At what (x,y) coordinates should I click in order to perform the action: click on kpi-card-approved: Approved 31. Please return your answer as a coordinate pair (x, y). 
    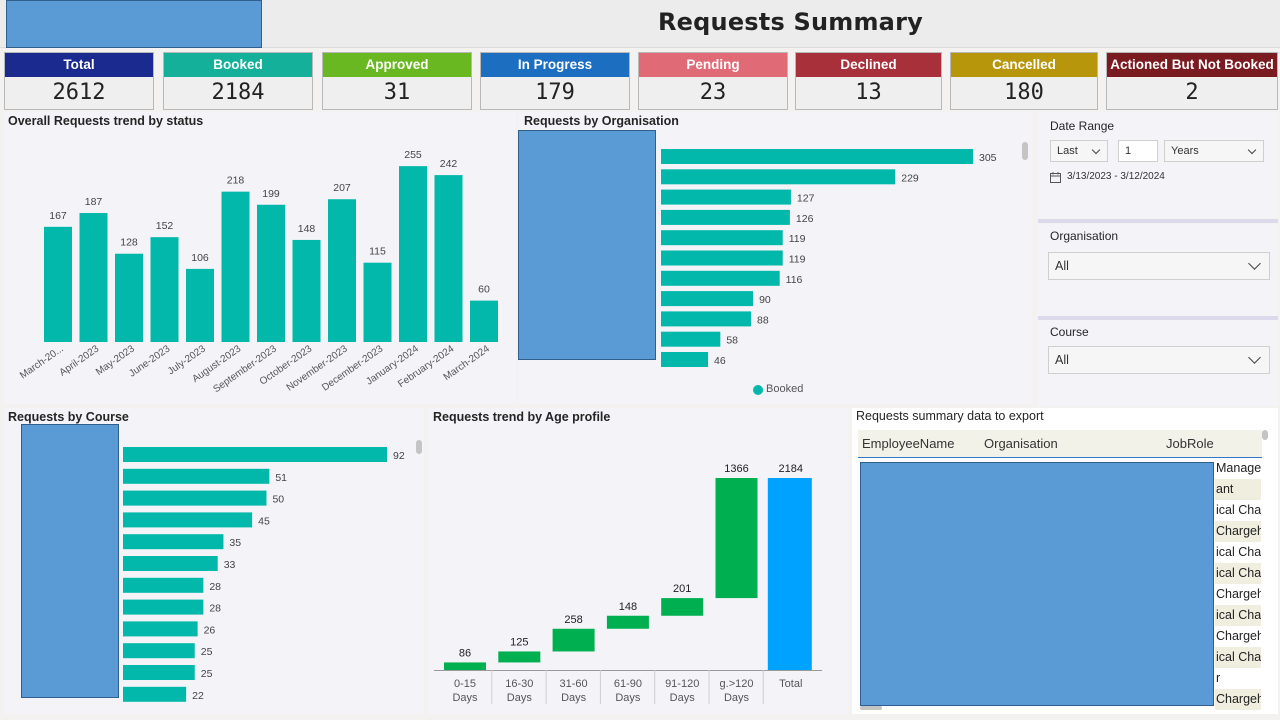
    Looking at the image, I should click on (397, 81).